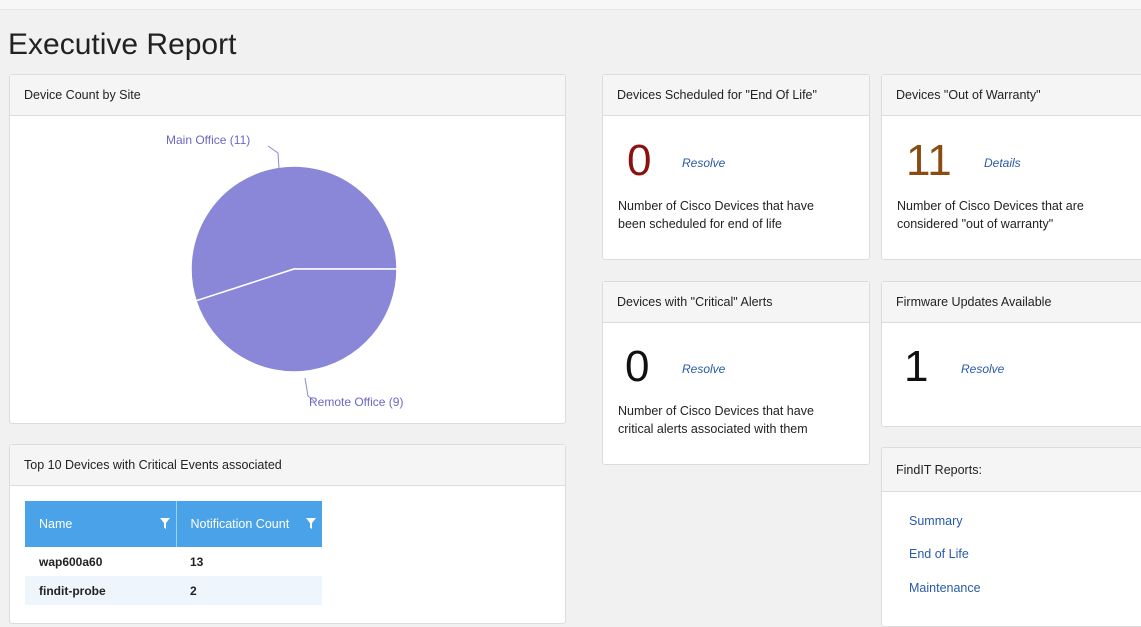 The width and height of the screenshot is (1141, 627). What do you see at coordinates (929, 160) in the screenshot?
I see `warranty-count: 11` at bounding box center [929, 160].